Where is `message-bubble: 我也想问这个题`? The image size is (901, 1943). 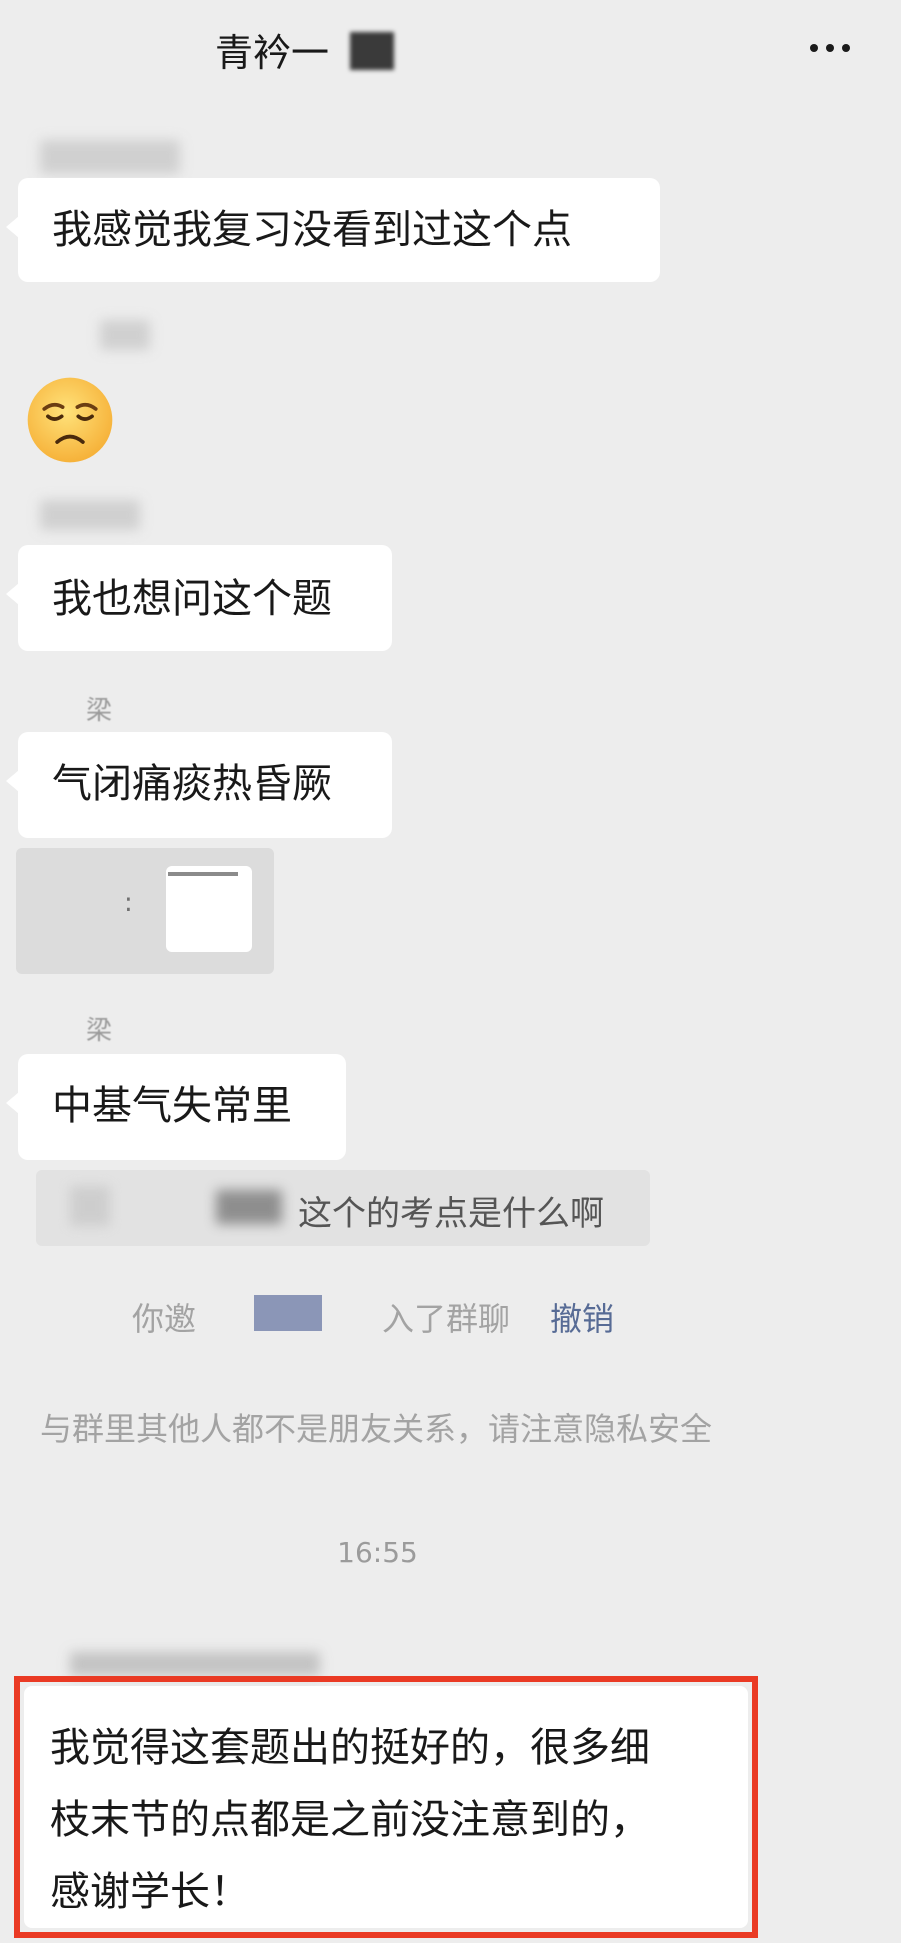 message-bubble: 我也想问这个题 is located at coordinates (199, 598).